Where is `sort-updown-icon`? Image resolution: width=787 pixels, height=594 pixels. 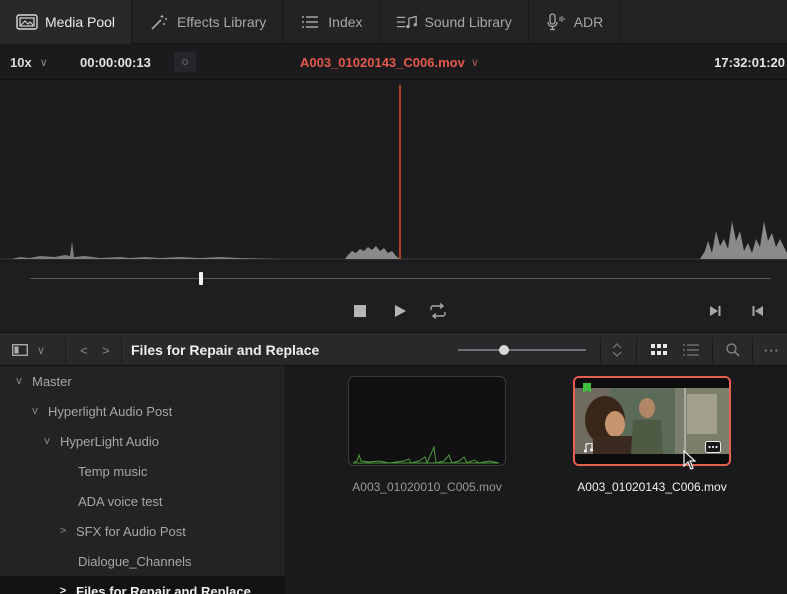 sort-updown-icon is located at coordinates (617, 350).